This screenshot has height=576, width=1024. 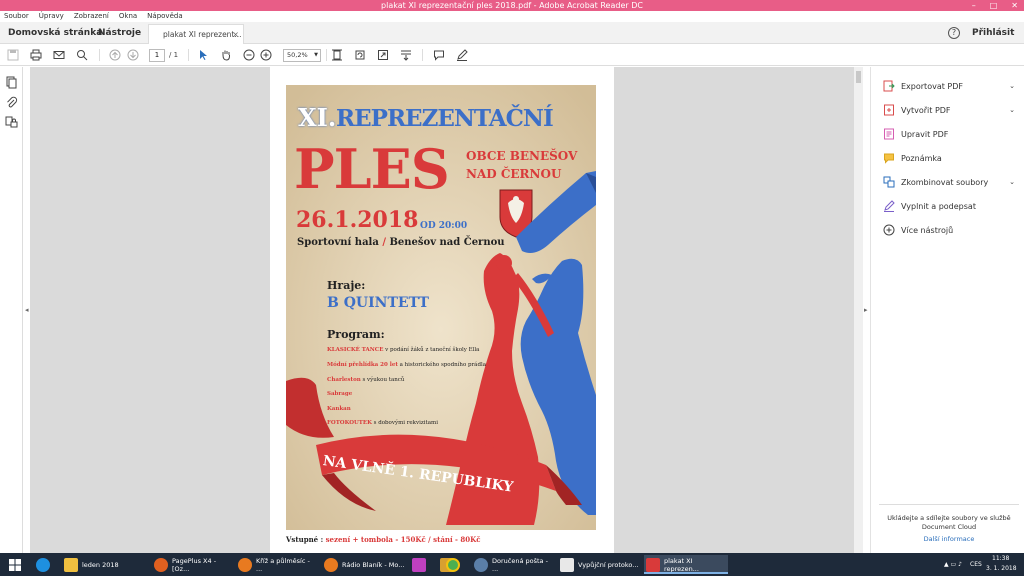 I want to click on tool-combine-files: Zkombinovat soubory ⌄, so click(x=951, y=182).